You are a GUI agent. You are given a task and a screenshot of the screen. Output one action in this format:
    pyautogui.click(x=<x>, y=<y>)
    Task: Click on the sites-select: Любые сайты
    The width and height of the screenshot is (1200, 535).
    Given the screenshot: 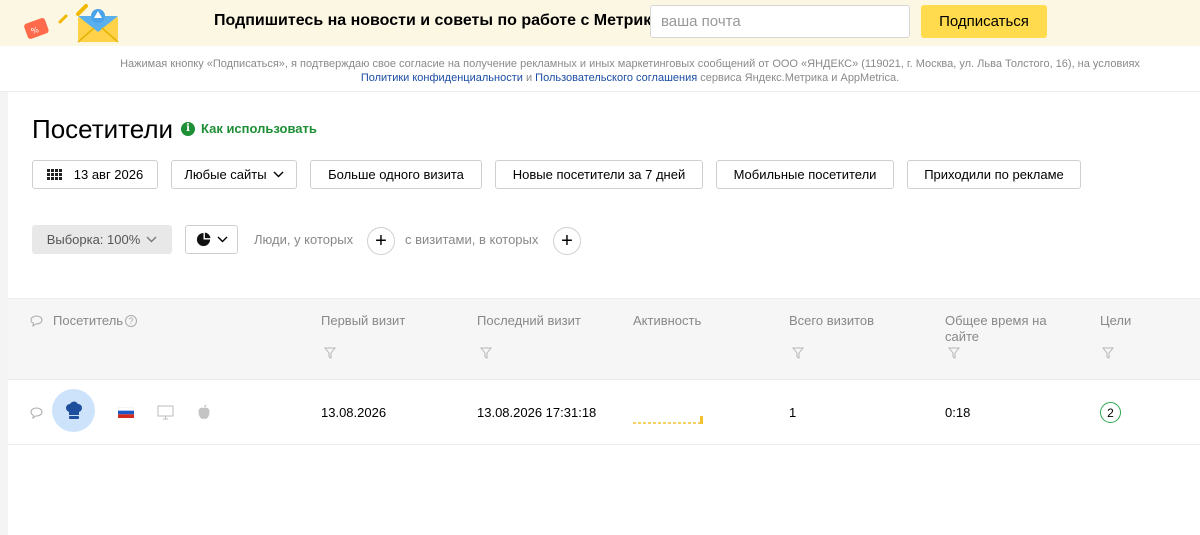 What is the action you would take?
    pyautogui.click(x=234, y=174)
    